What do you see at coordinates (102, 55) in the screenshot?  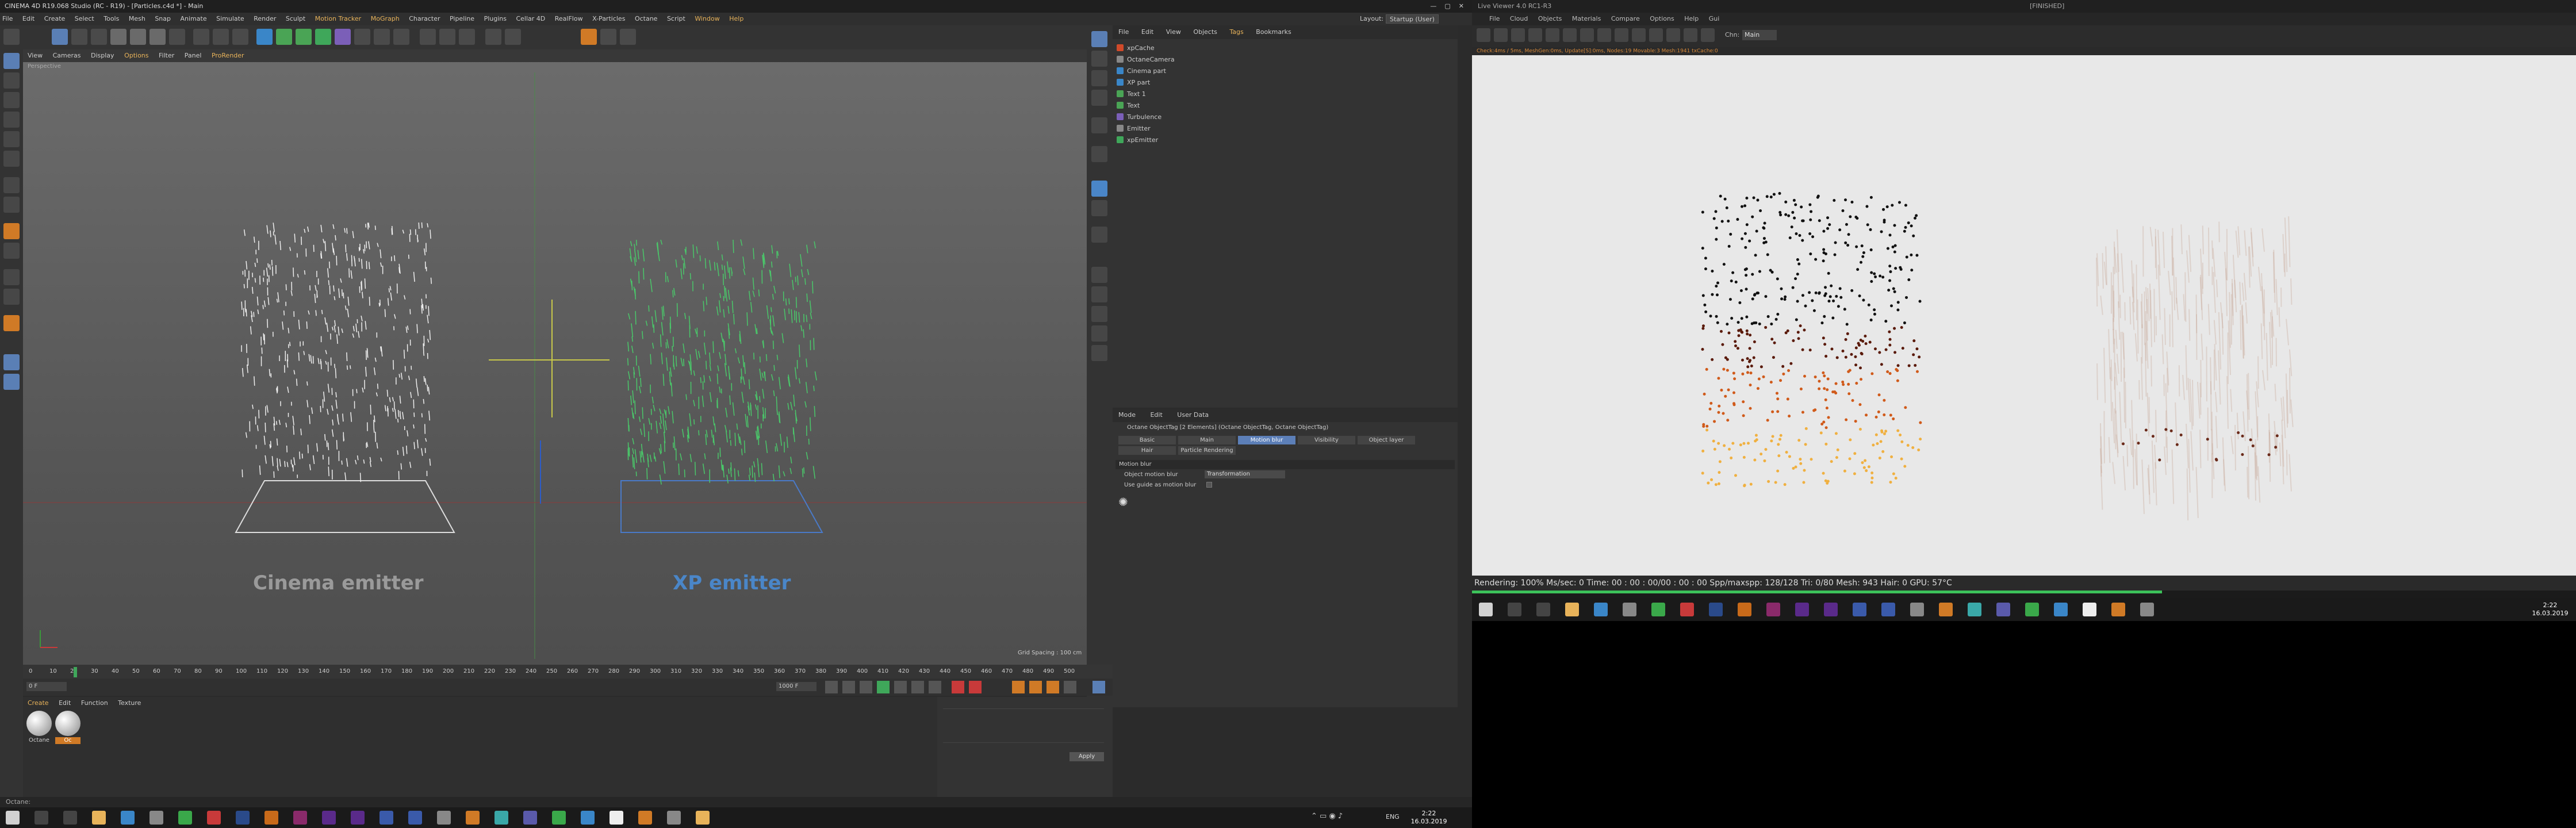 I see `vp-menu-display: Display` at bounding box center [102, 55].